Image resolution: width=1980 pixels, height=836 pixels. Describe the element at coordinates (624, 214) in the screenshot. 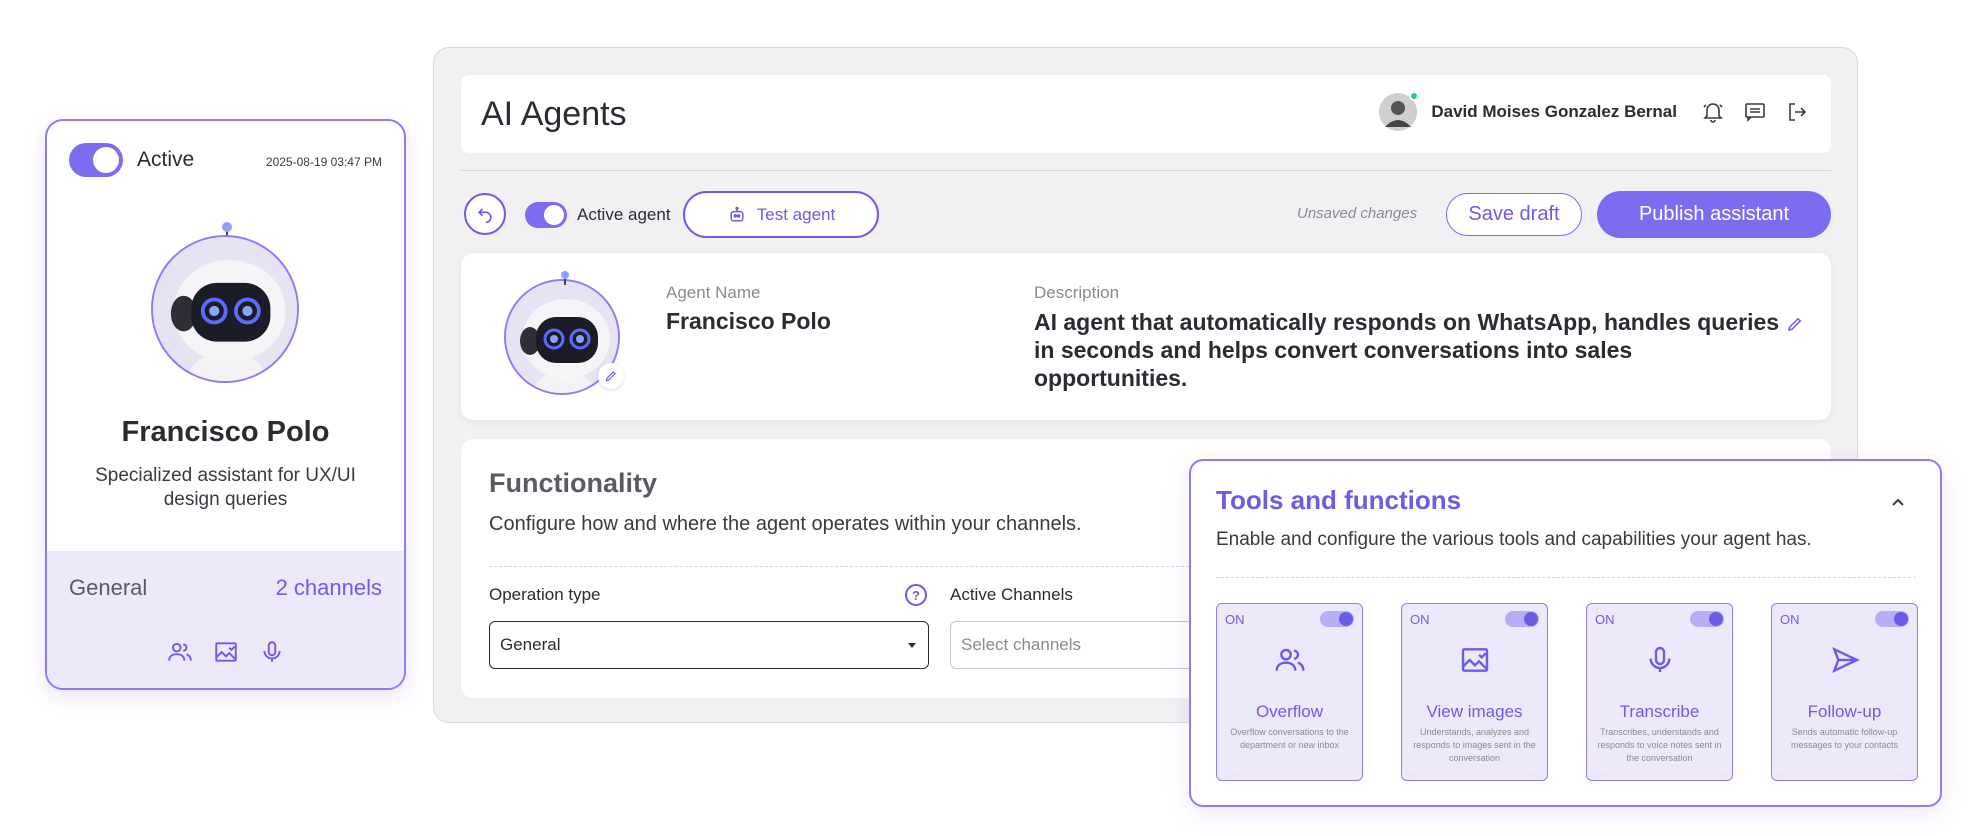

I see `active-agent-label: Active agent` at that location.